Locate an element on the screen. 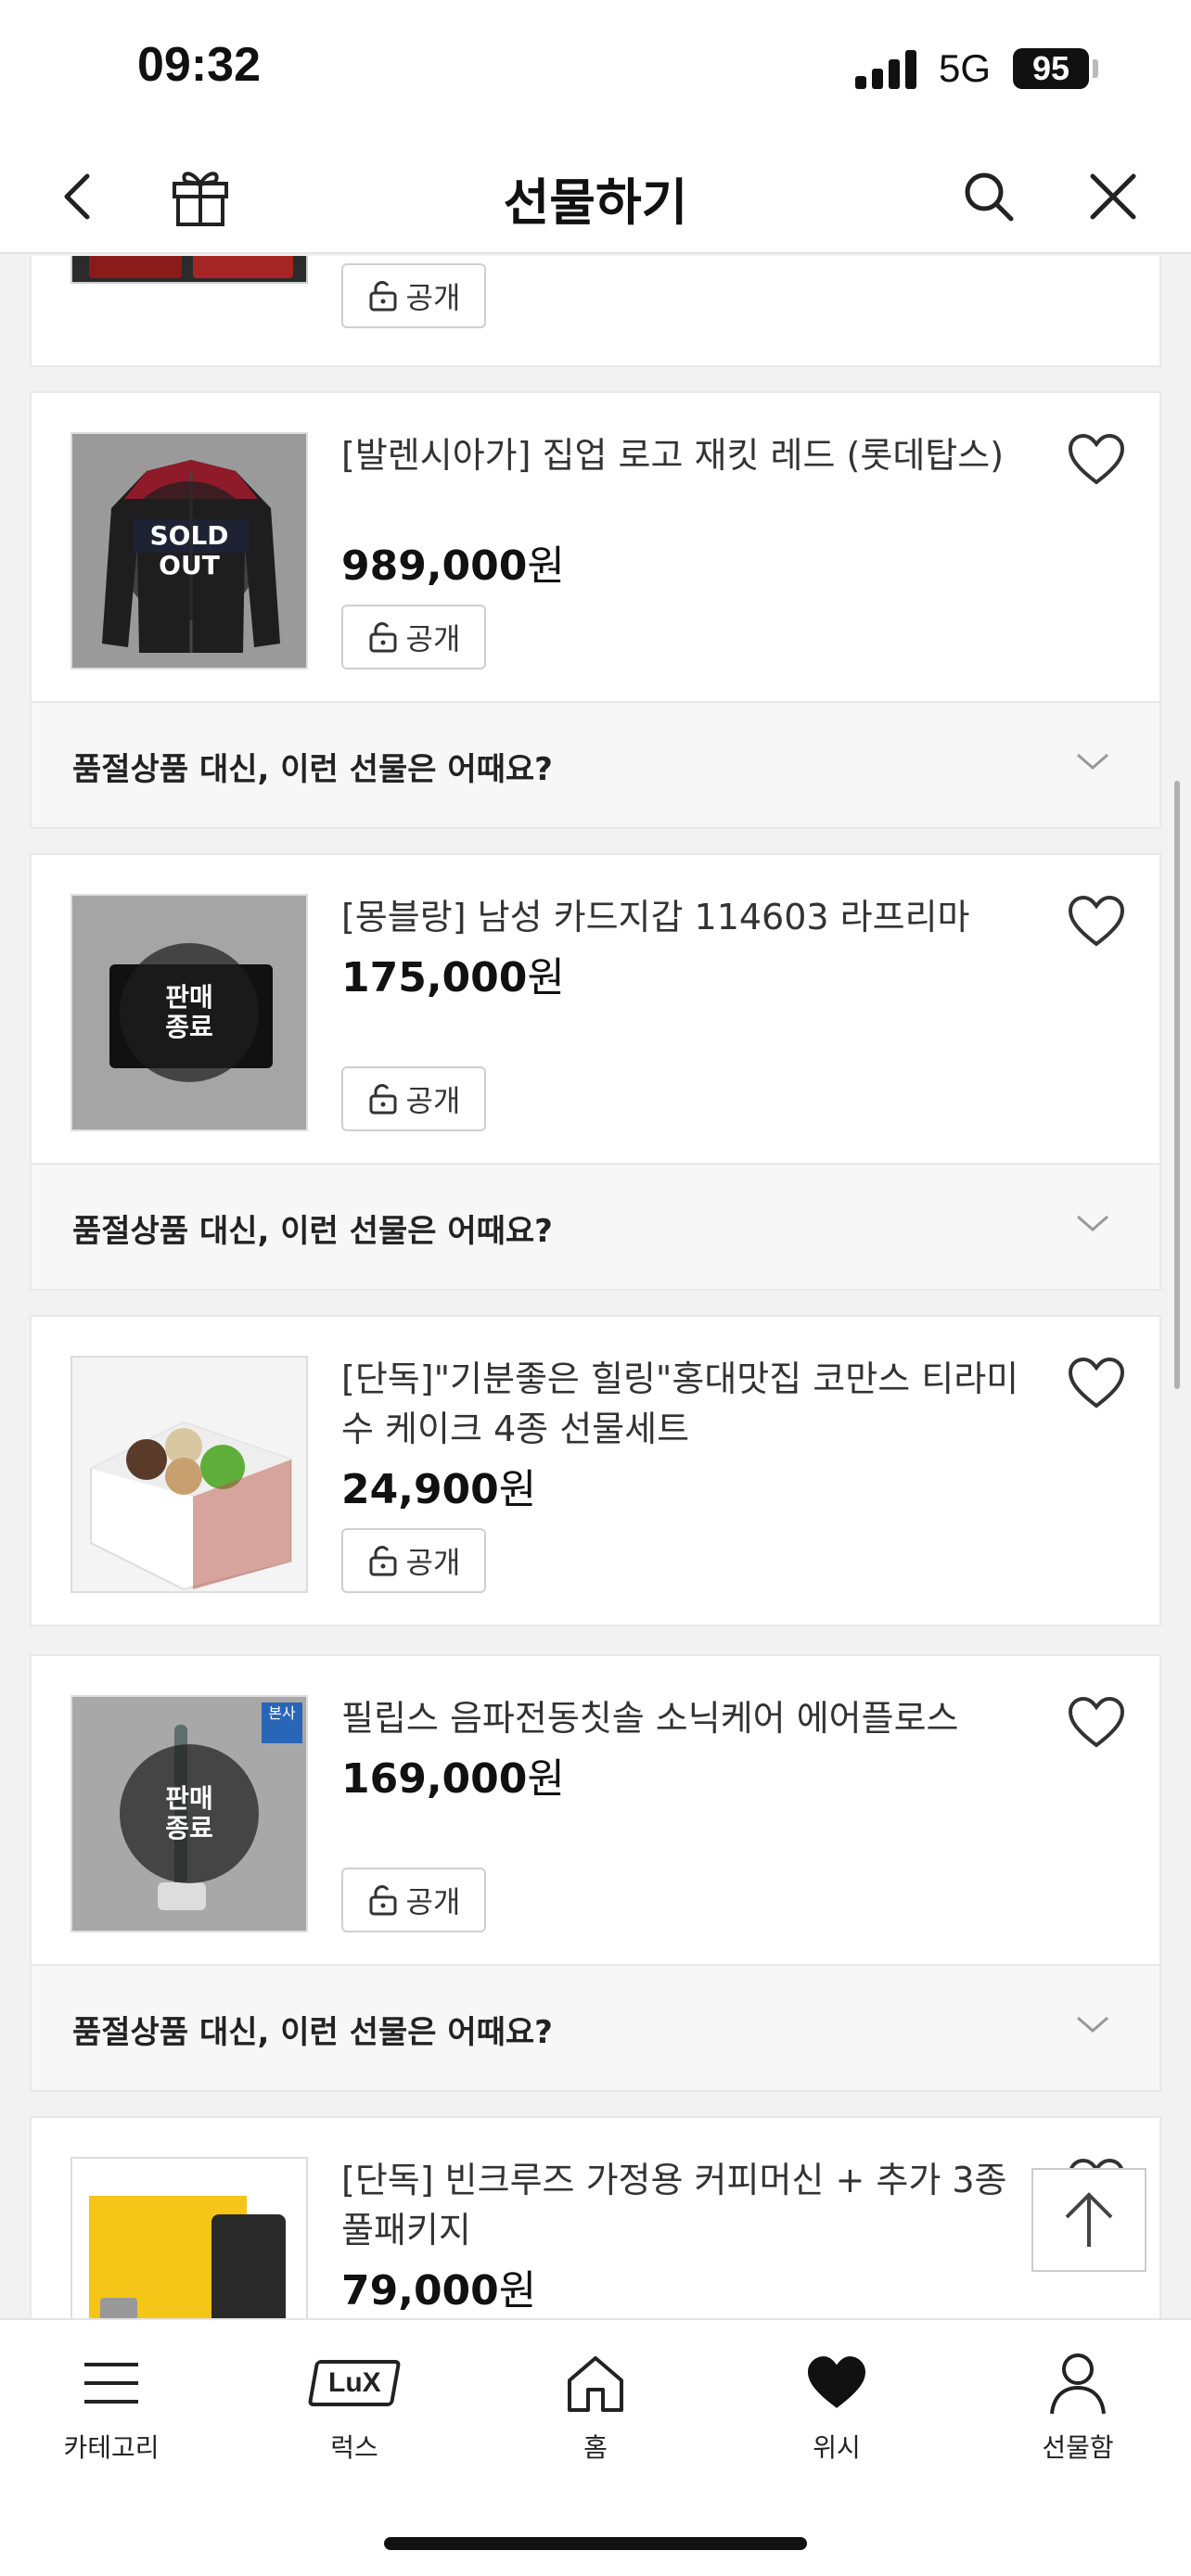  product-name: [단독]"기분좋은 힐링"홍대맛집 코만스 티라미수 케이크 4종 선물세트 is located at coordinates (684, 1404).